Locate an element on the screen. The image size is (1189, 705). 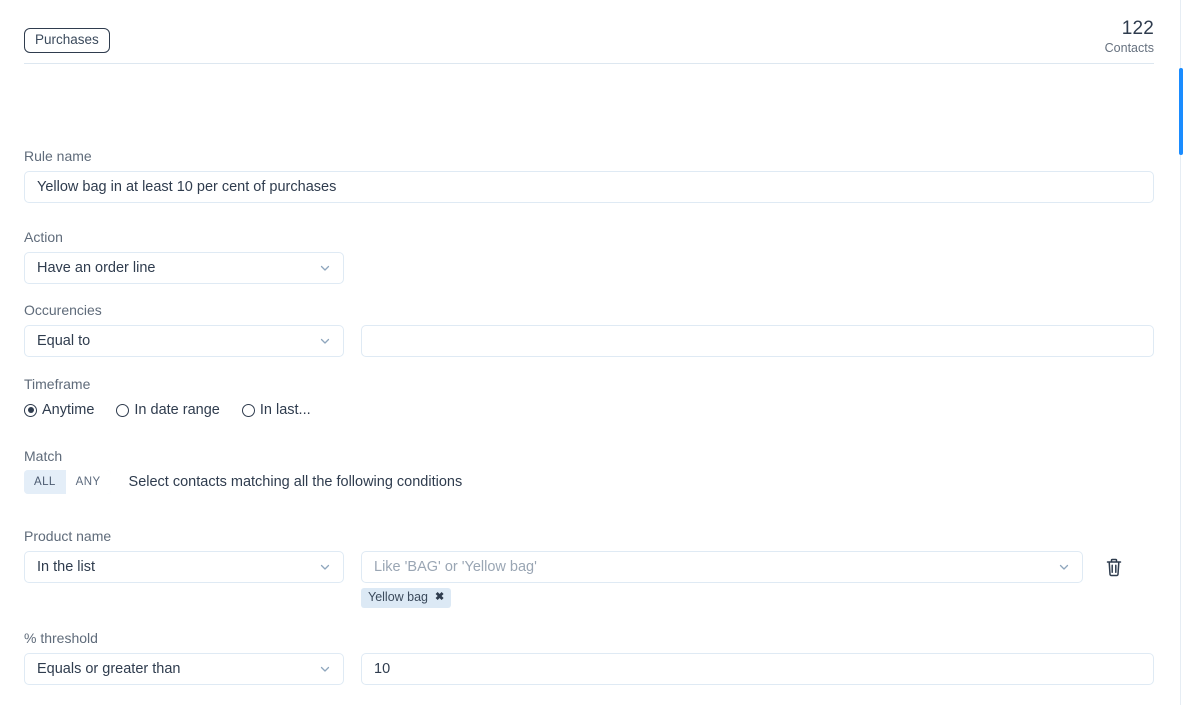
product-name-operator-value: In the list is located at coordinates (66, 567).